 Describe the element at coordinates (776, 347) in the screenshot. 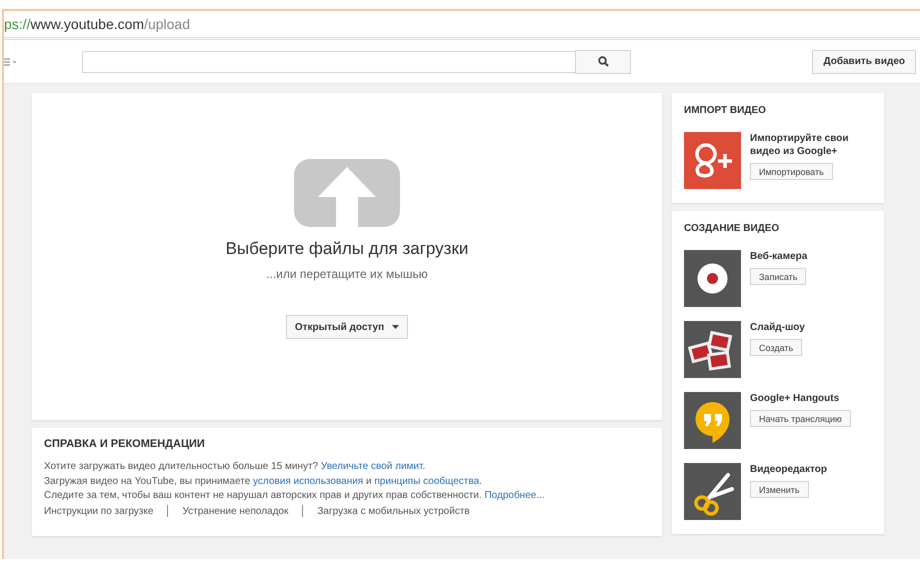

I see `action-button: Создать` at that location.